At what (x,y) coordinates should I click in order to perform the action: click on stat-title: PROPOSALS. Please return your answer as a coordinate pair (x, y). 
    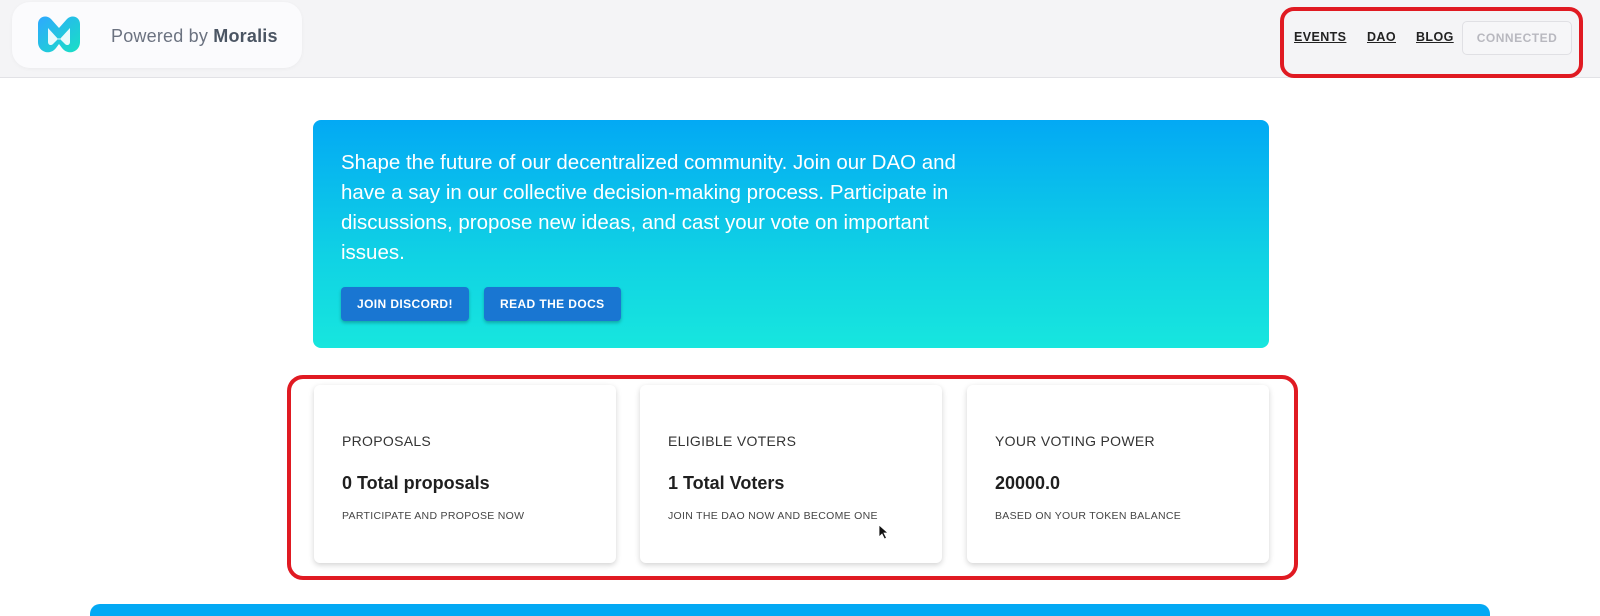
    Looking at the image, I should click on (387, 441).